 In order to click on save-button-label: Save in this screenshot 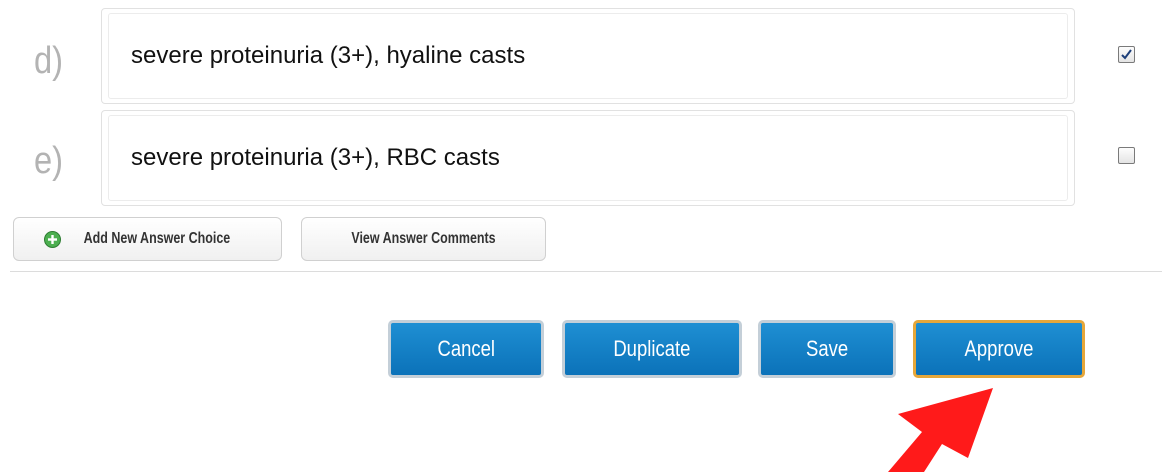, I will do `click(827, 348)`.